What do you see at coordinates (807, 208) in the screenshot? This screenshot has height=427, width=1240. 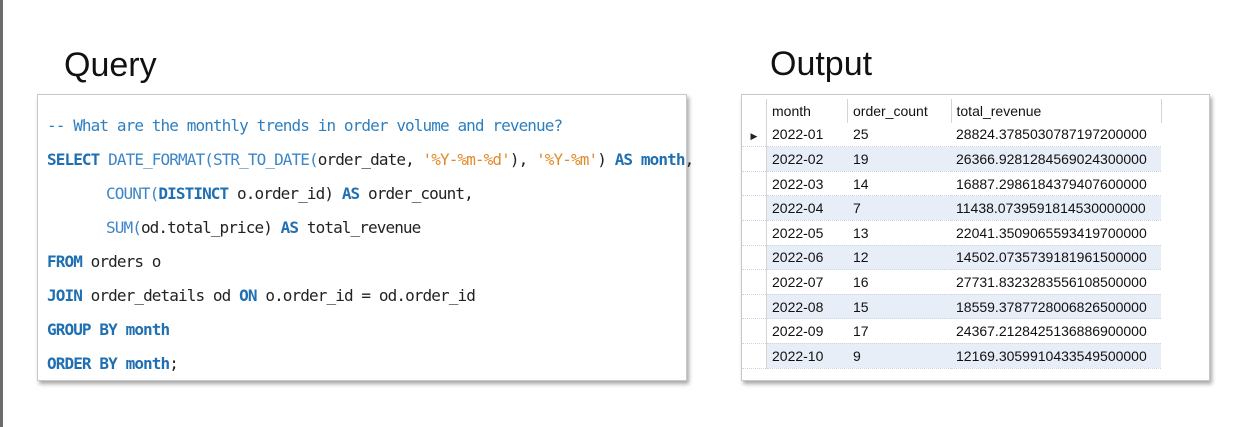 I see `cell-month: 2022-04` at bounding box center [807, 208].